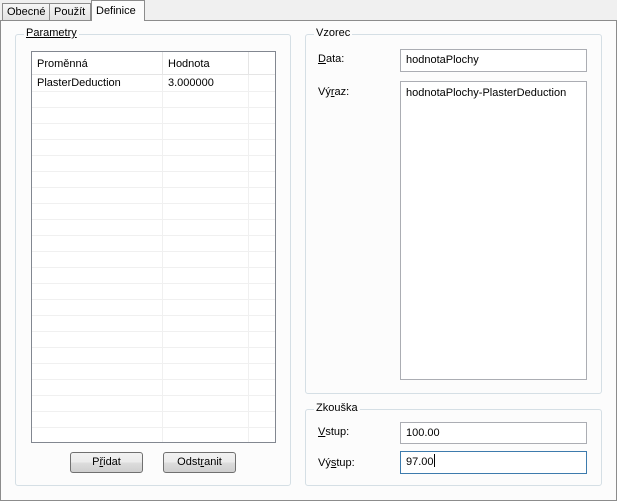  Describe the element at coordinates (248, 63) in the screenshot. I see `column-separator` at that location.